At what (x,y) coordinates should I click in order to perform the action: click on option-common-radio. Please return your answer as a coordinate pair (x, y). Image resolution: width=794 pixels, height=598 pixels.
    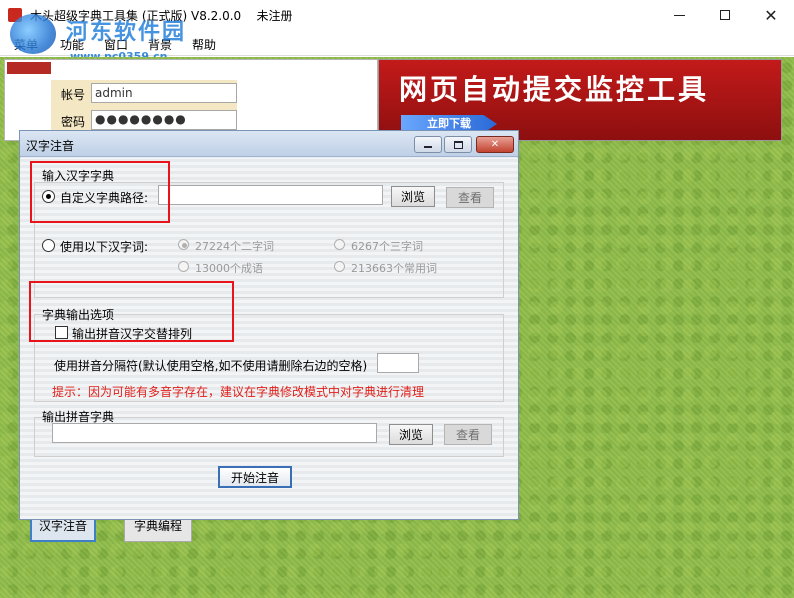
    Looking at the image, I should click on (339, 266).